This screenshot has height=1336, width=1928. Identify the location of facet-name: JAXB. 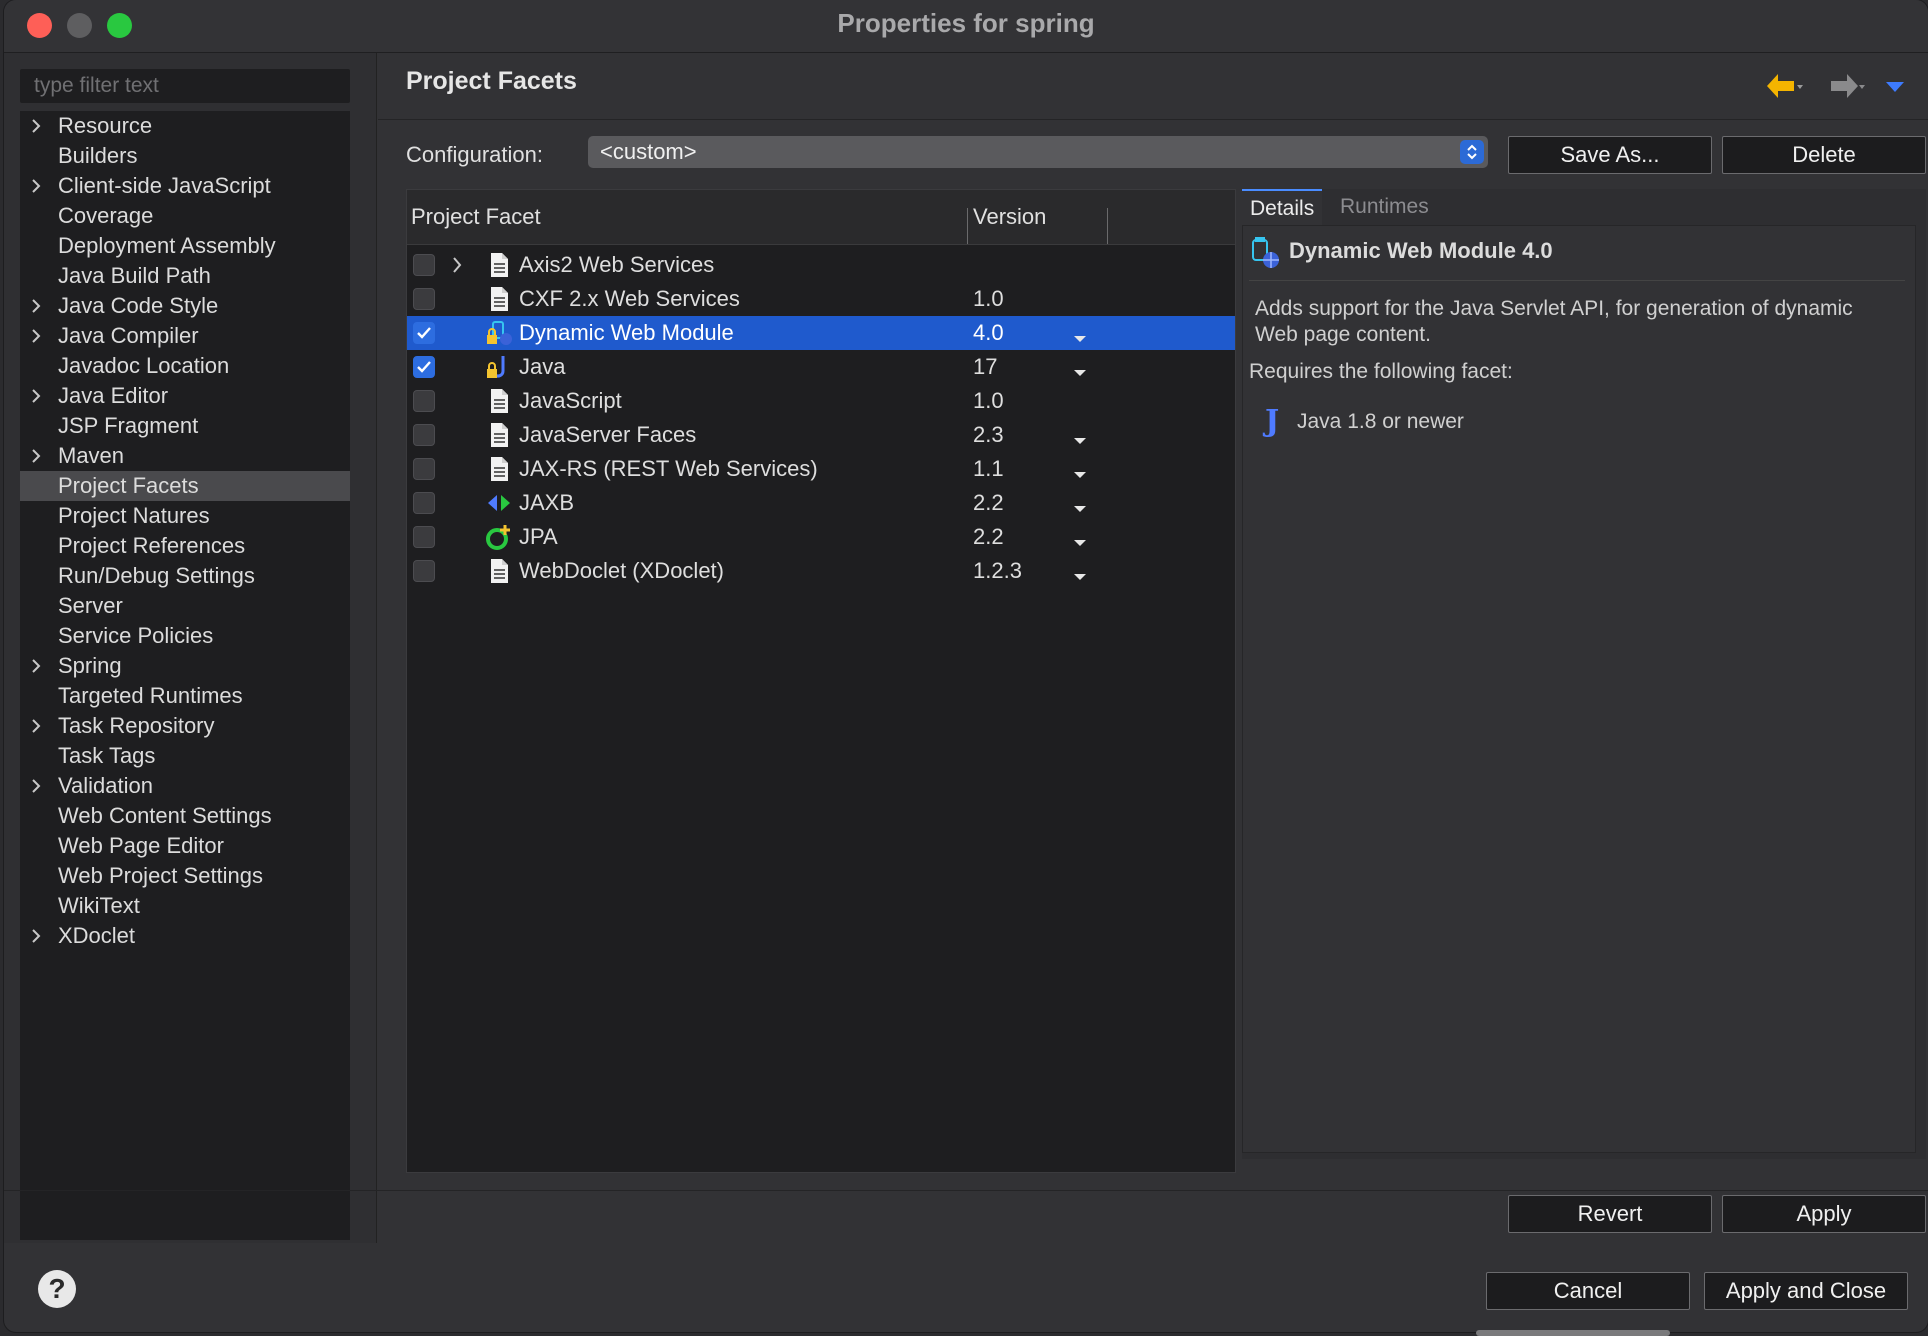
(547, 502).